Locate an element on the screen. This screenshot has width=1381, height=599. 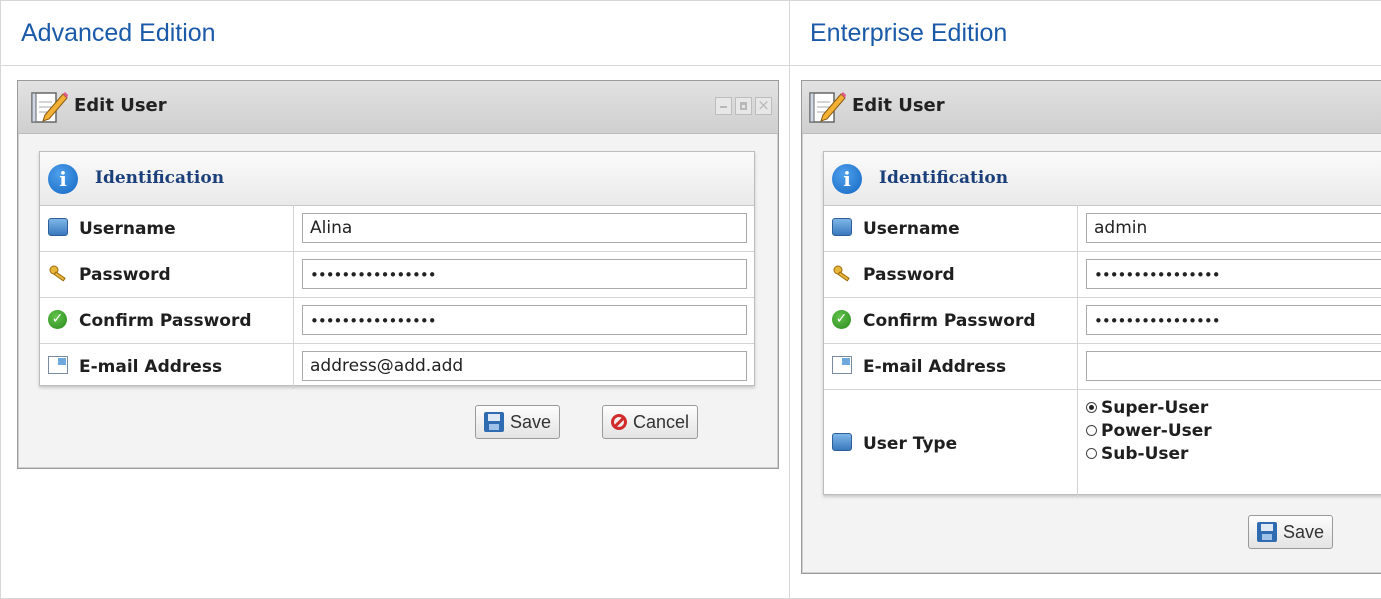
radio-super-user: Super-User is located at coordinates (1149, 407).